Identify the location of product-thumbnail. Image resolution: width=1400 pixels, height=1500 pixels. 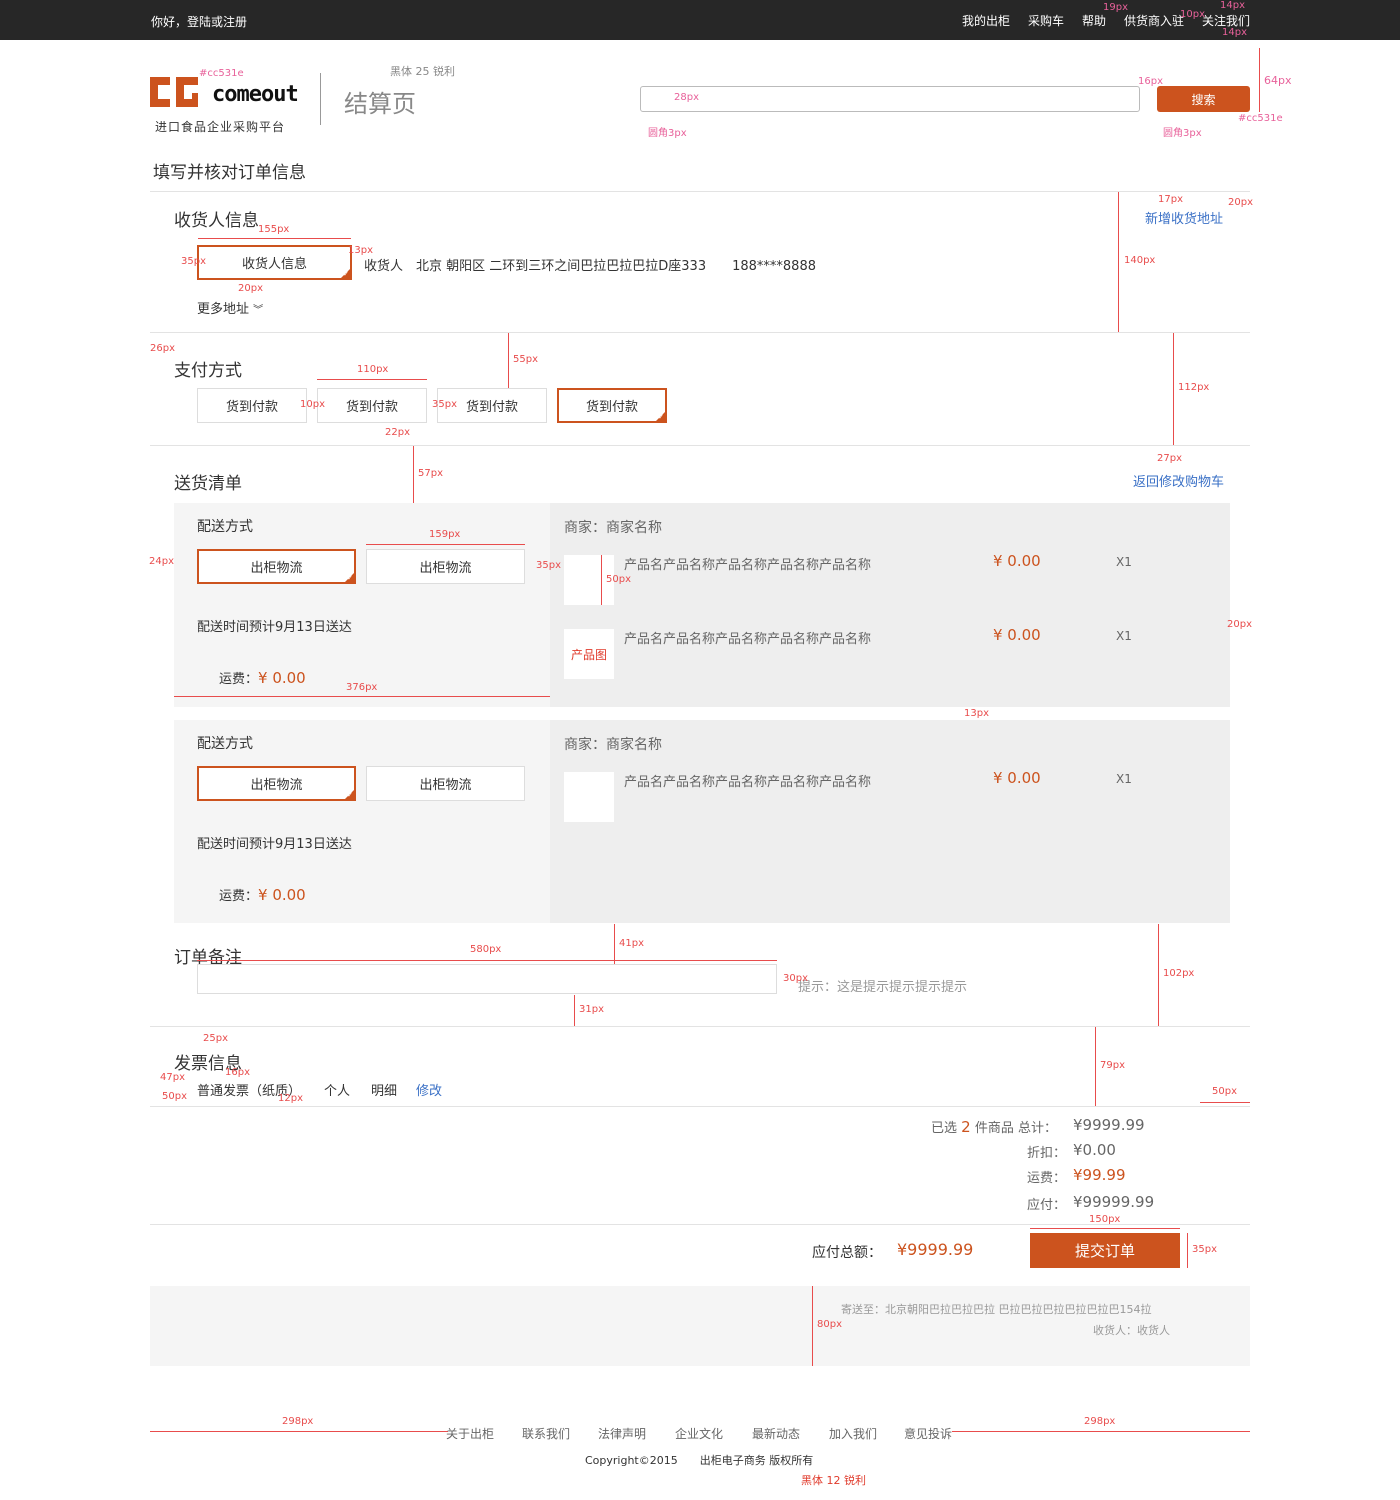
(589, 797).